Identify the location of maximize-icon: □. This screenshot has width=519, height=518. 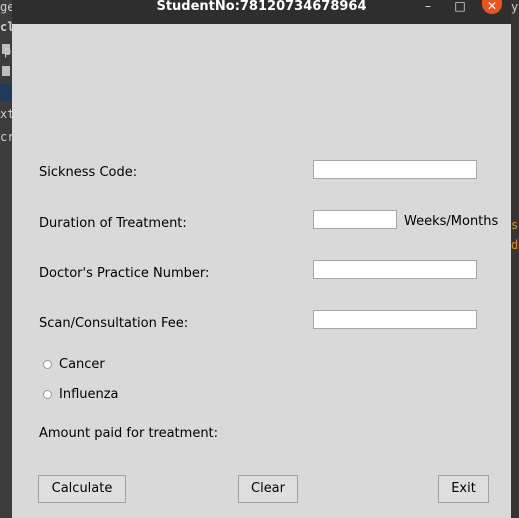
(460, 7).